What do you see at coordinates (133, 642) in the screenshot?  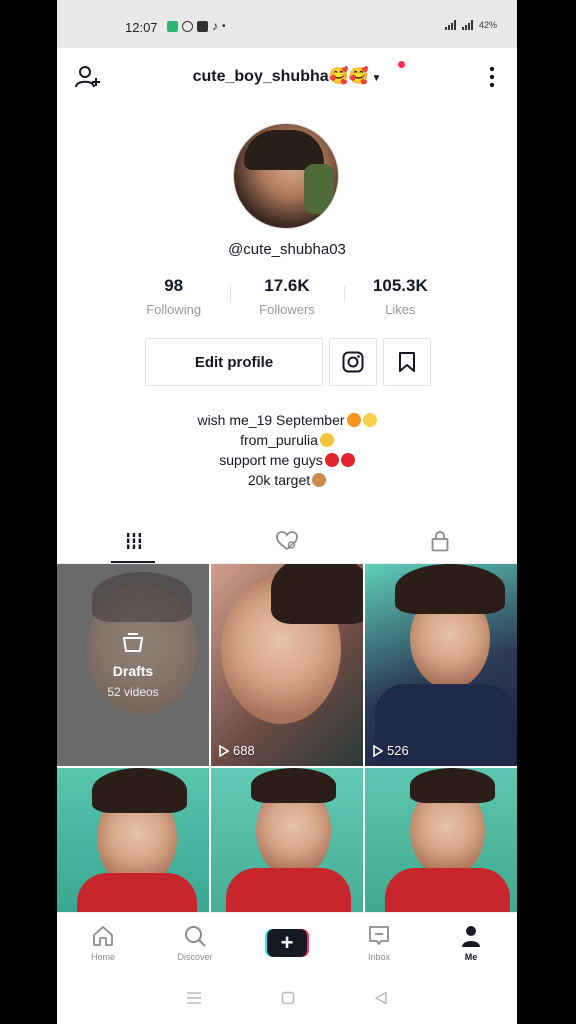 I see `drafts-icon` at bounding box center [133, 642].